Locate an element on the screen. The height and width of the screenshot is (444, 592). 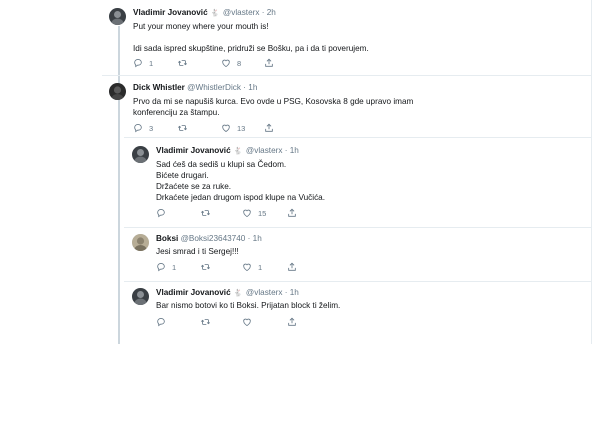
like-count: 13 is located at coordinates (241, 128).